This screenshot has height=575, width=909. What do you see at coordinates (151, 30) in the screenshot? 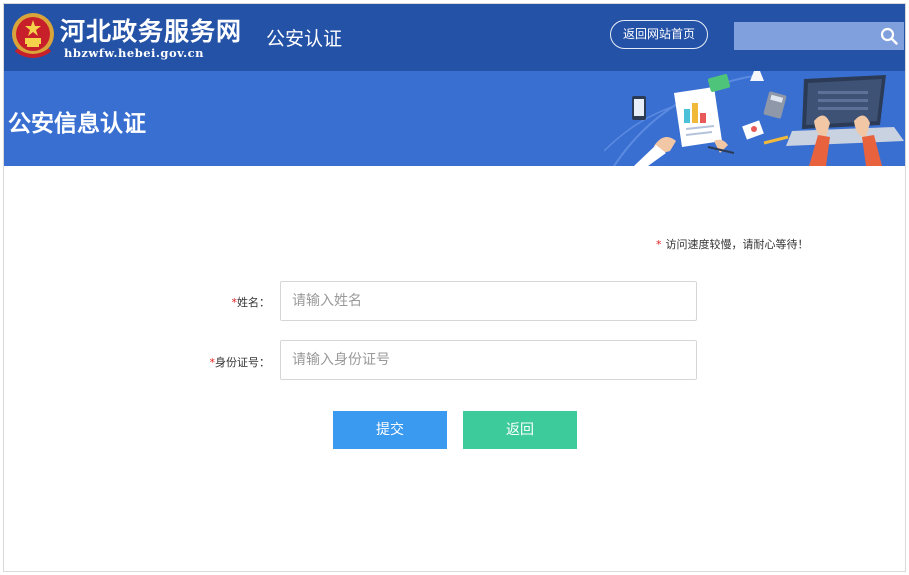
I see `site-name: 河北政务服务网` at bounding box center [151, 30].